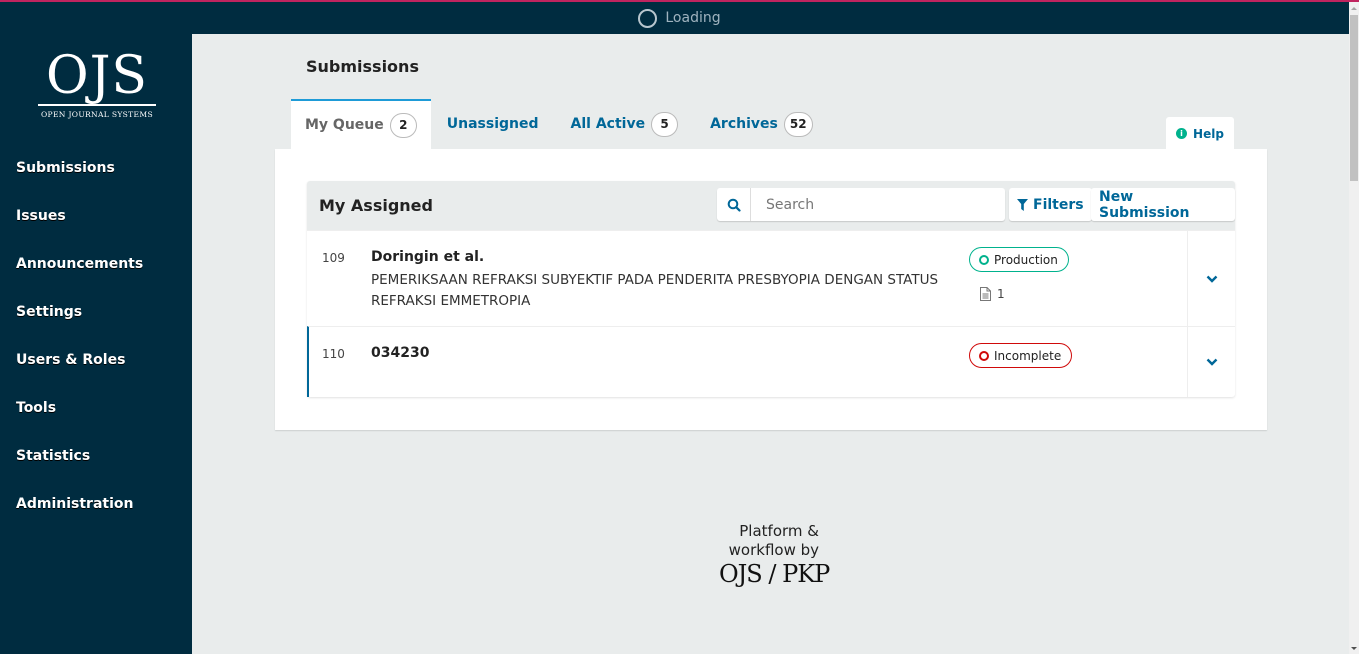 The width and height of the screenshot is (1359, 654). I want to click on document-icon, so click(985, 294).